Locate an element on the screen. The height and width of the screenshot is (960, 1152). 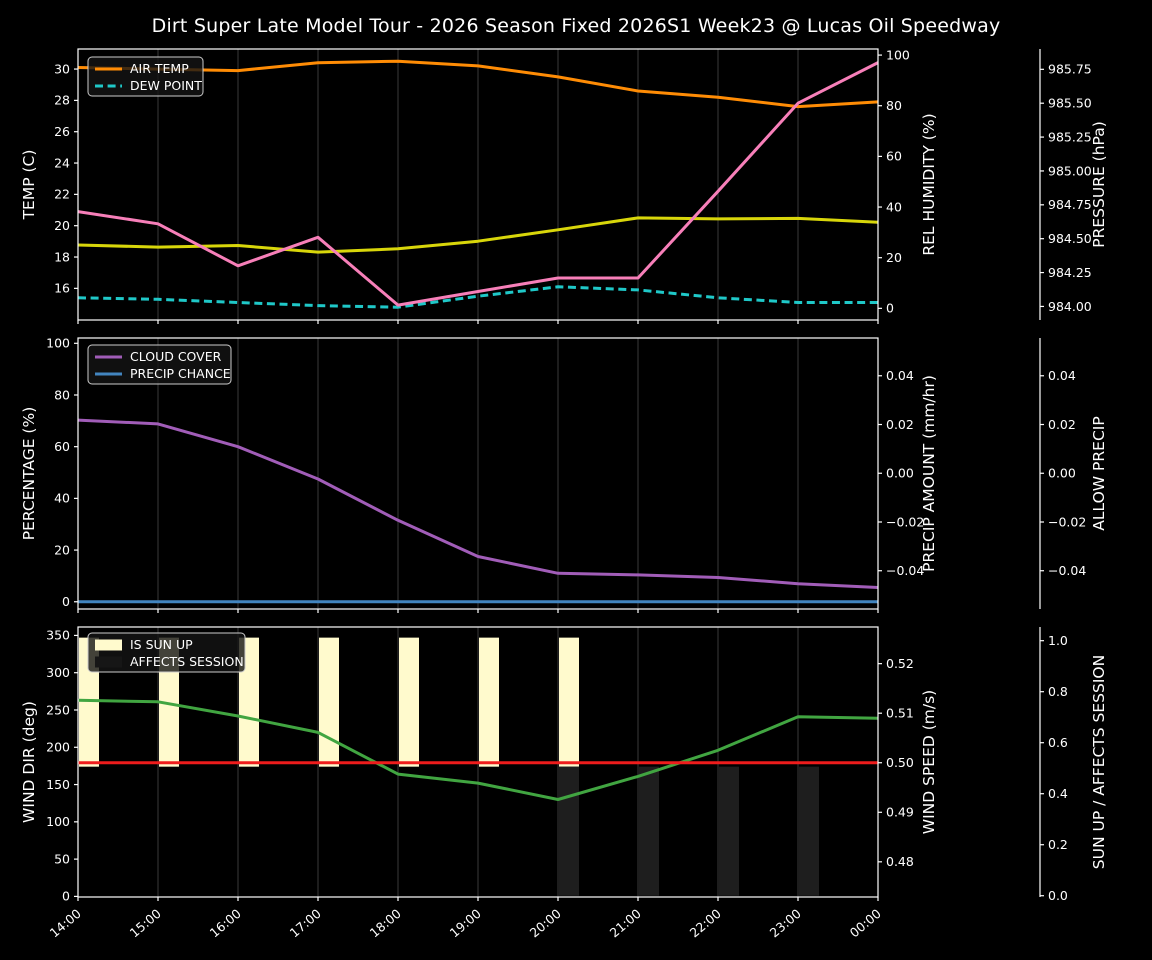
cloud-precip-right2-axis-label: ALLOW PRECIP is located at coordinates (1099, 473).